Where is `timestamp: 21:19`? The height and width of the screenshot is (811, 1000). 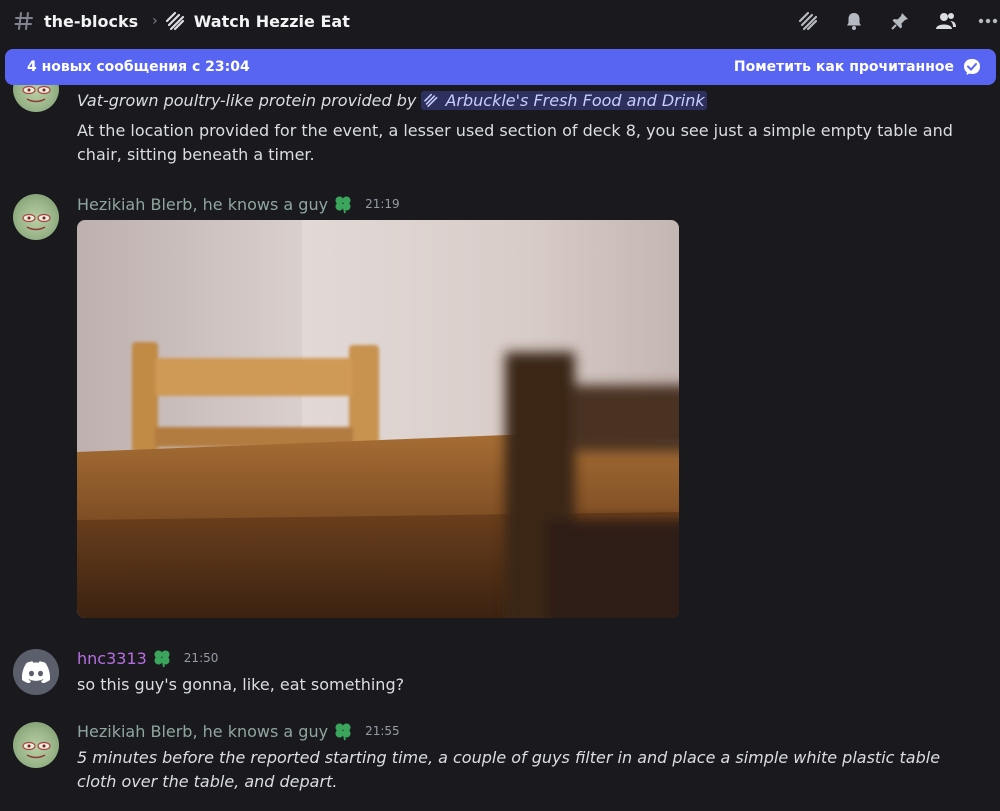
timestamp: 21:19 is located at coordinates (382, 204).